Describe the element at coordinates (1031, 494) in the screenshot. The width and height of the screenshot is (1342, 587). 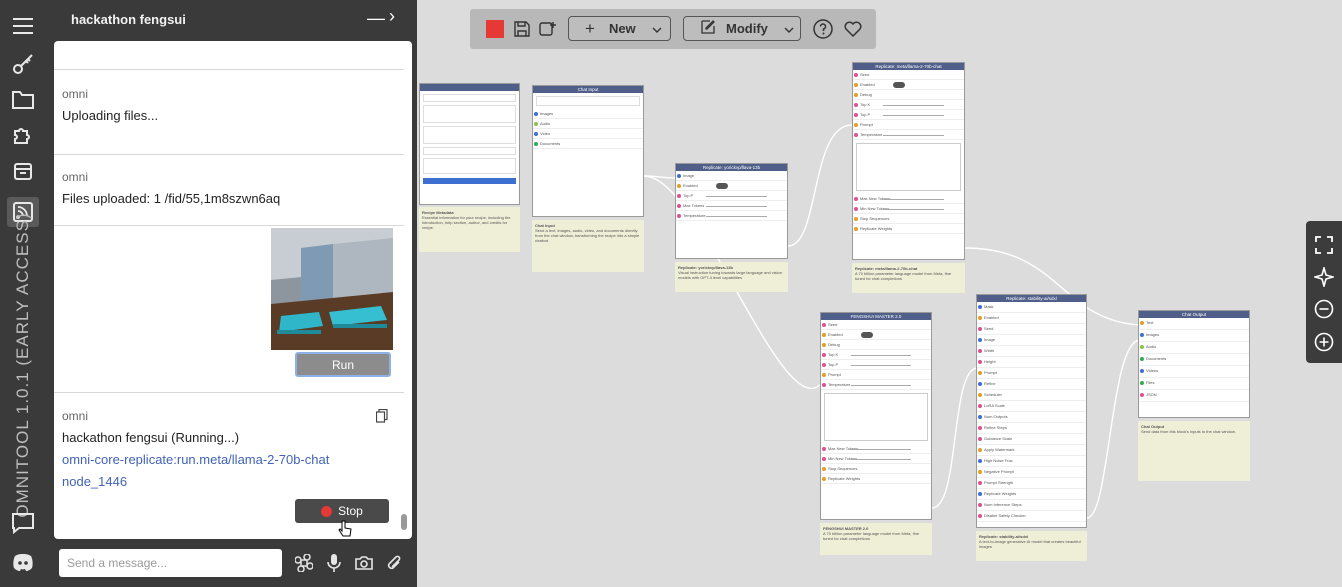
I see `node-row: Replicate Weights` at that location.